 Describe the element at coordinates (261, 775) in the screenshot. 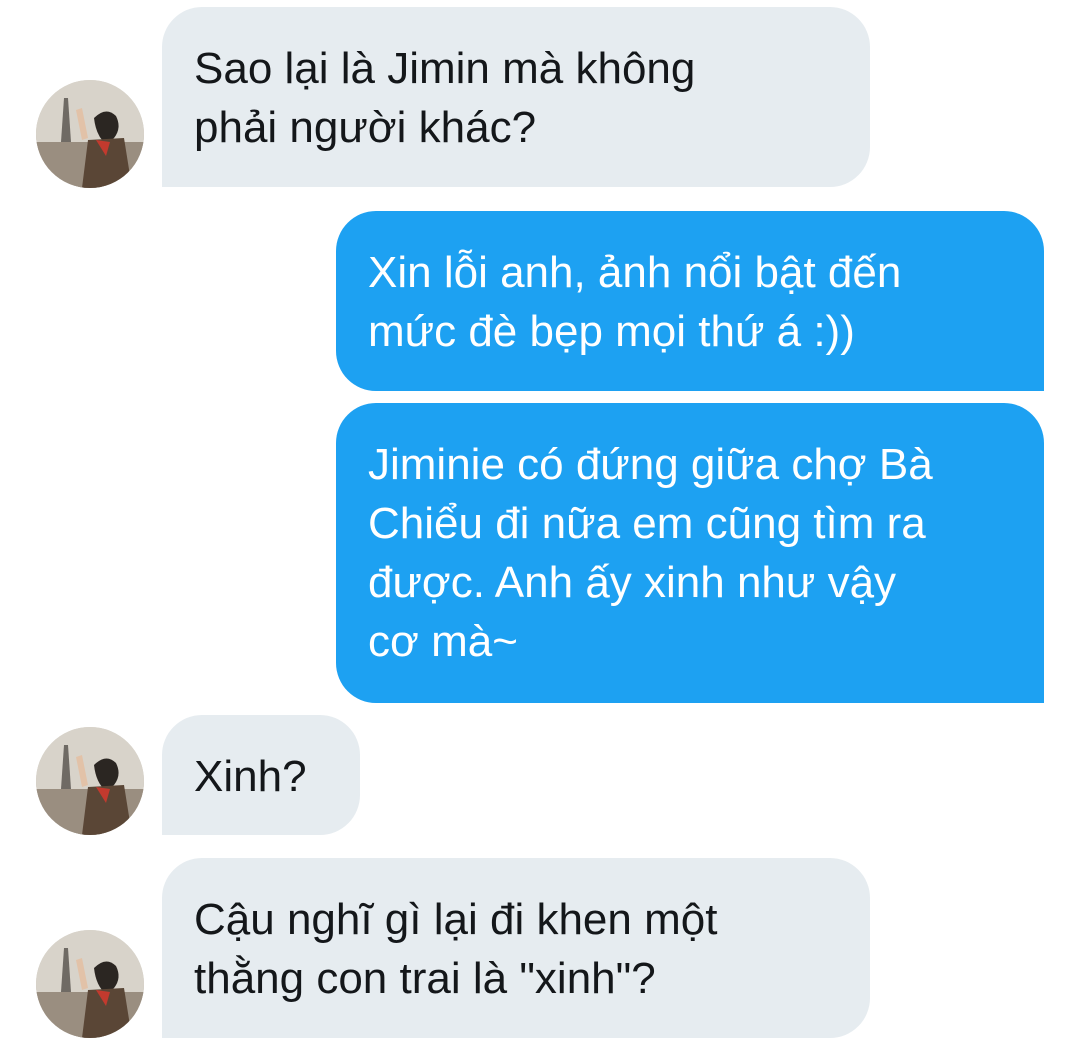

I see `message-bubble-incoming: Xinh?` at that location.